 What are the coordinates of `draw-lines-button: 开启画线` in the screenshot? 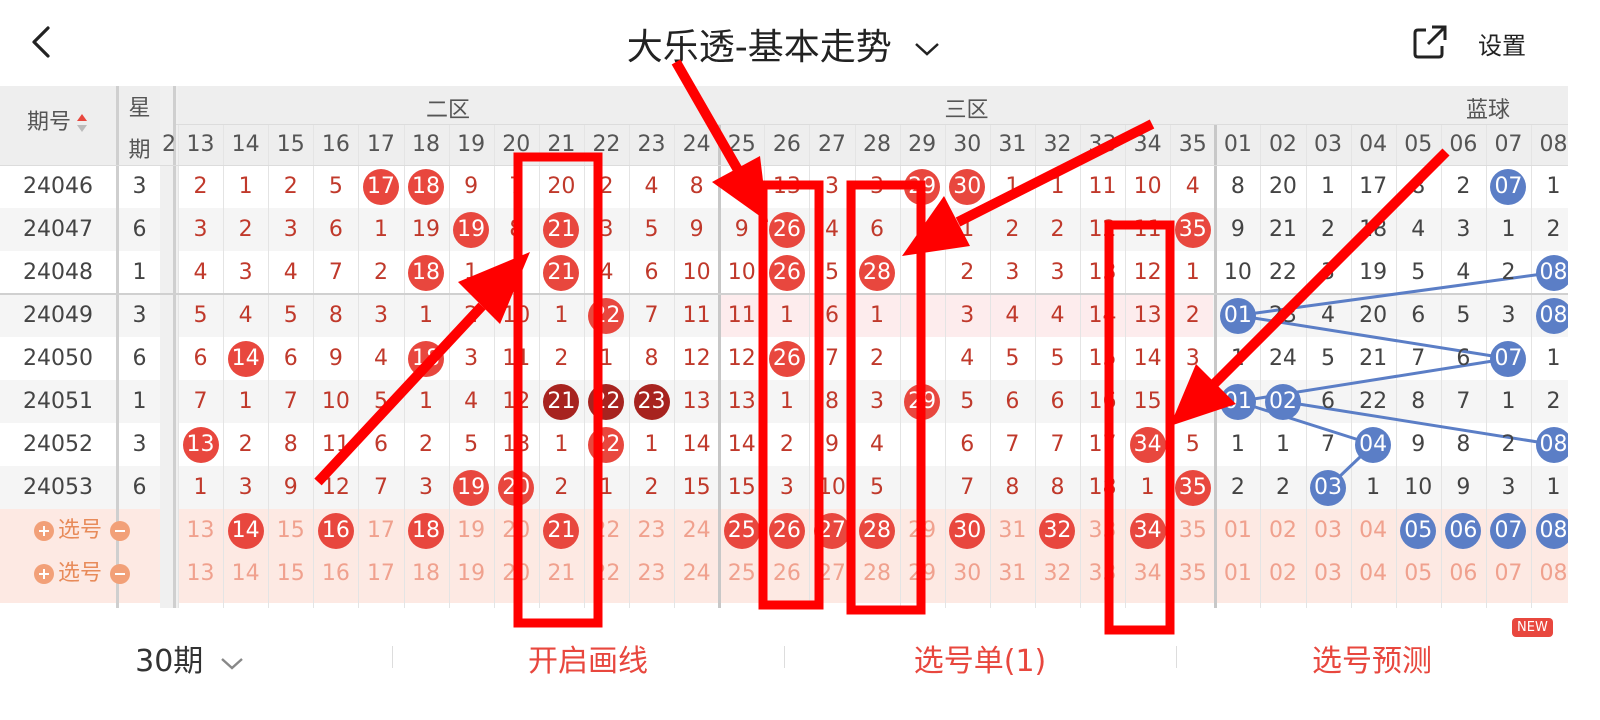 It's located at (588, 658).